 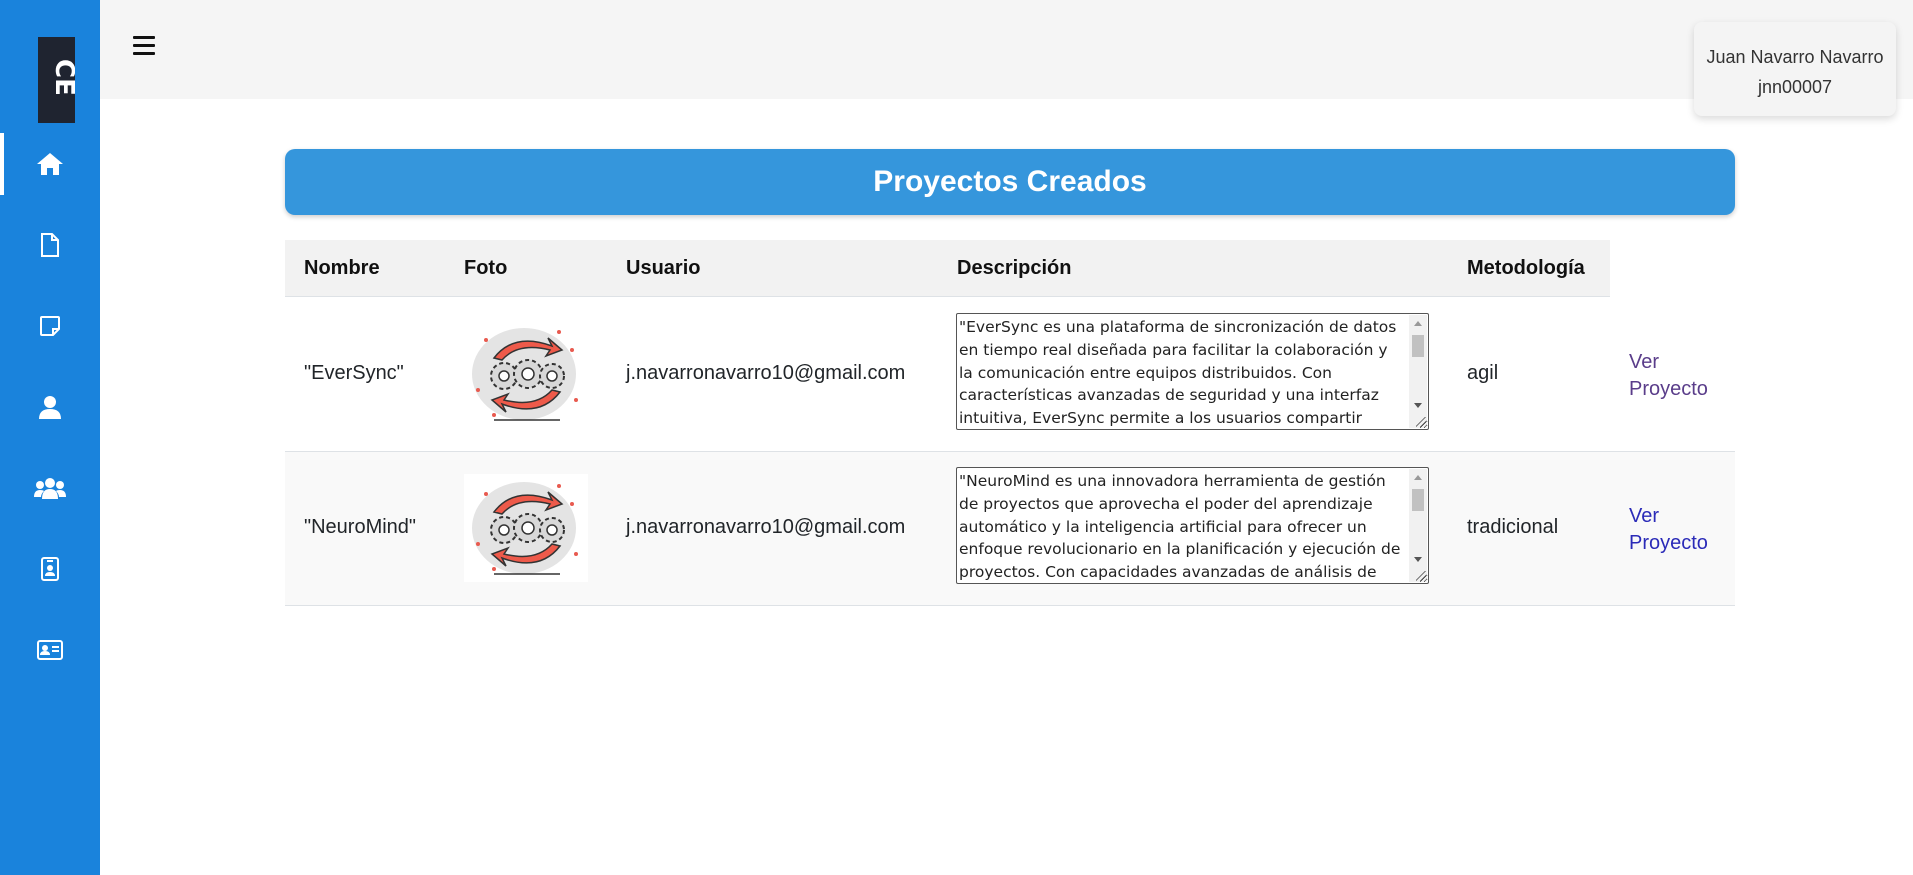 I want to click on sidebar-item-notes, so click(x=50, y=326).